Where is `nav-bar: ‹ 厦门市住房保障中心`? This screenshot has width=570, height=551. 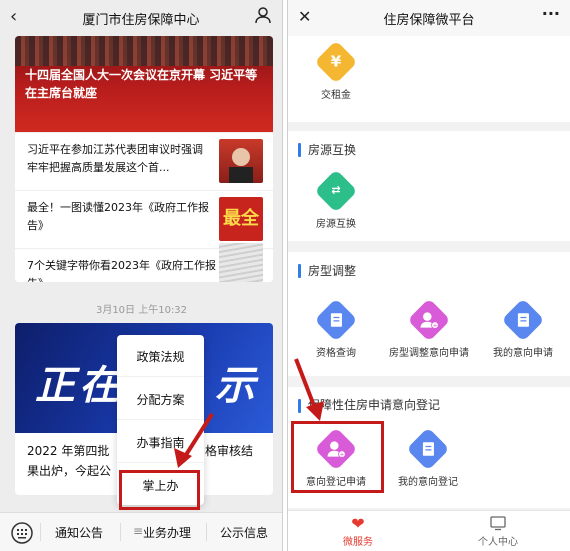 nav-bar: ‹ 厦门市住房保障中心 is located at coordinates (141, 18).